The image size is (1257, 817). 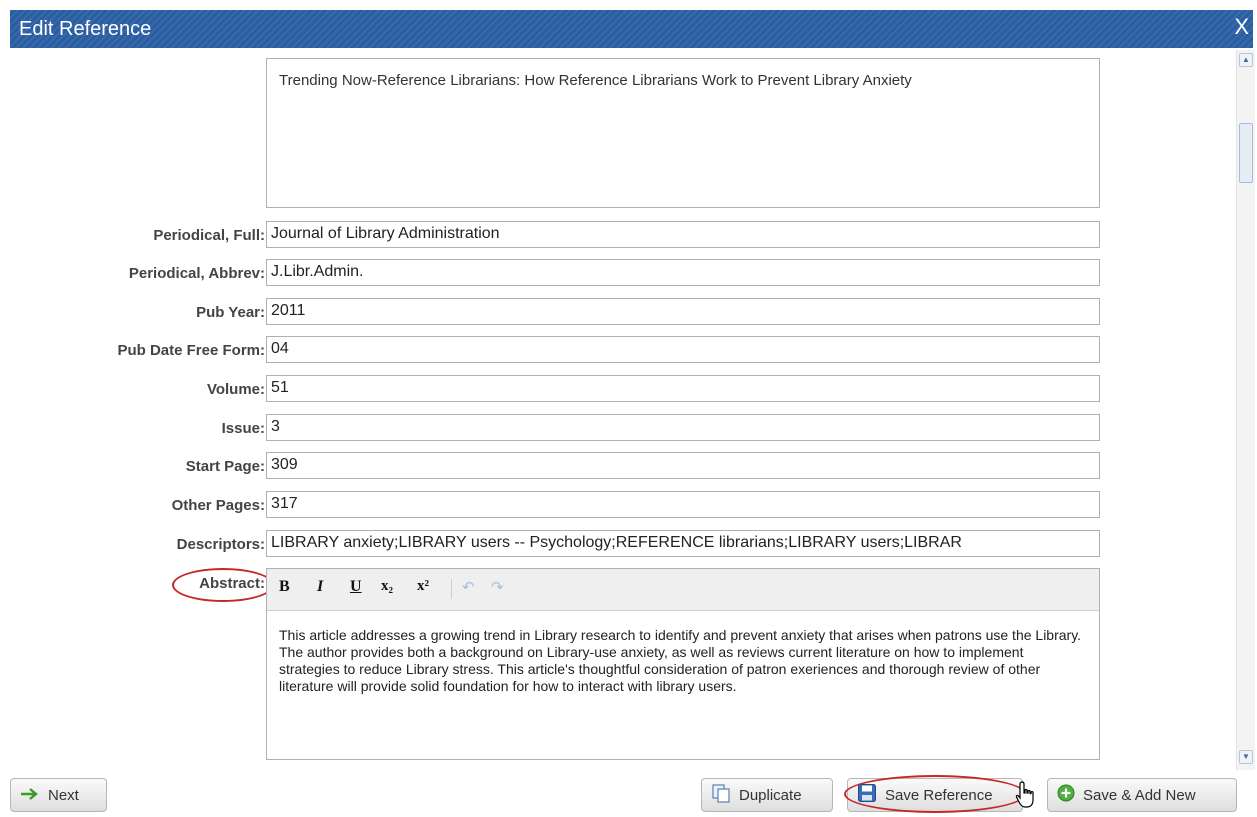 What do you see at coordinates (1246, 60) in the screenshot?
I see `scroll-up-arrow-icon: ▲` at bounding box center [1246, 60].